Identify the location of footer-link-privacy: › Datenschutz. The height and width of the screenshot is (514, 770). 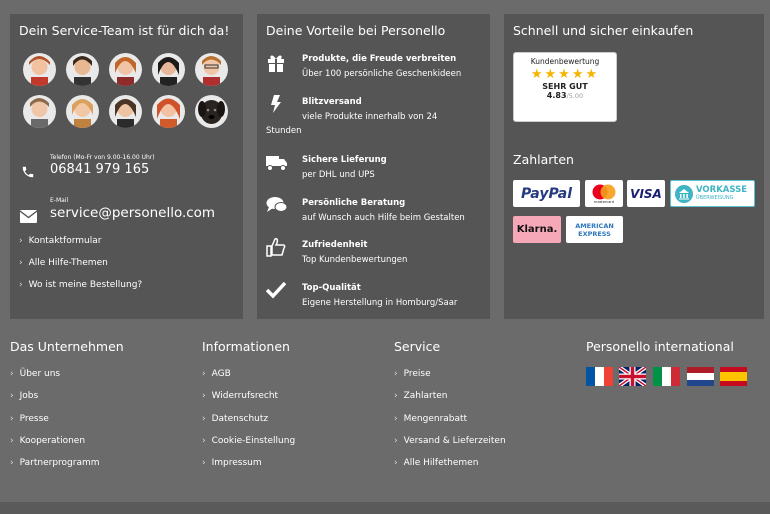
(235, 419).